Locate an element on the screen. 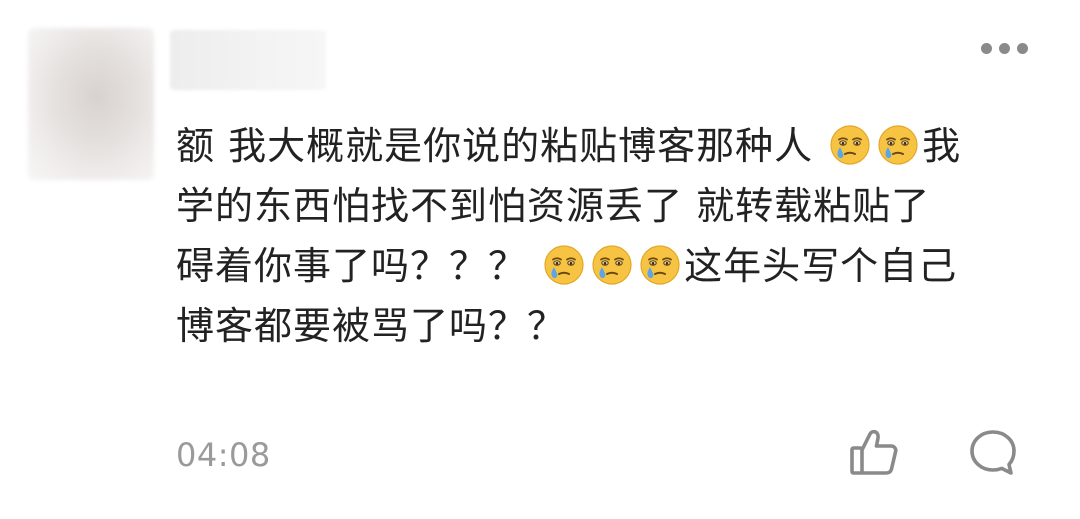 The image size is (1080, 519). more-options-button is located at coordinates (1004, 48).